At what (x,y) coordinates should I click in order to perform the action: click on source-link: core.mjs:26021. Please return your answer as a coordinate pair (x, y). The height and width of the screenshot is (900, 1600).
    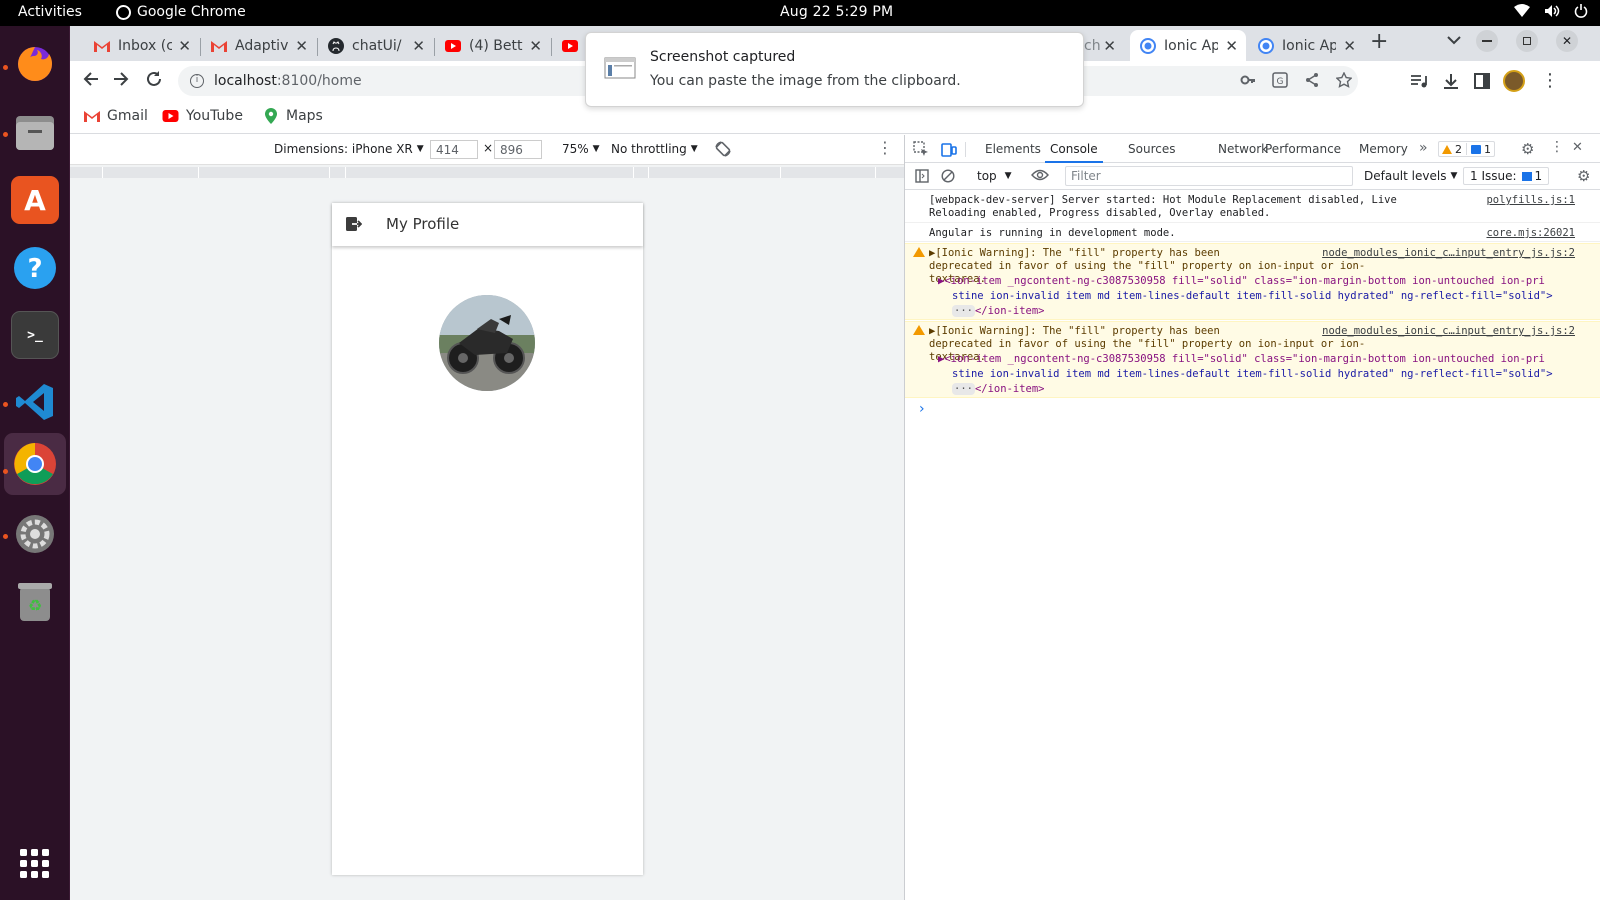
    Looking at the image, I should click on (1530, 233).